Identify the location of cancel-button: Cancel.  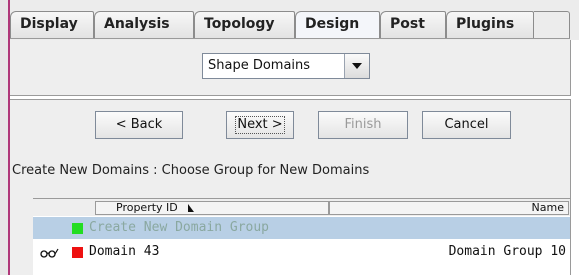
(466, 125).